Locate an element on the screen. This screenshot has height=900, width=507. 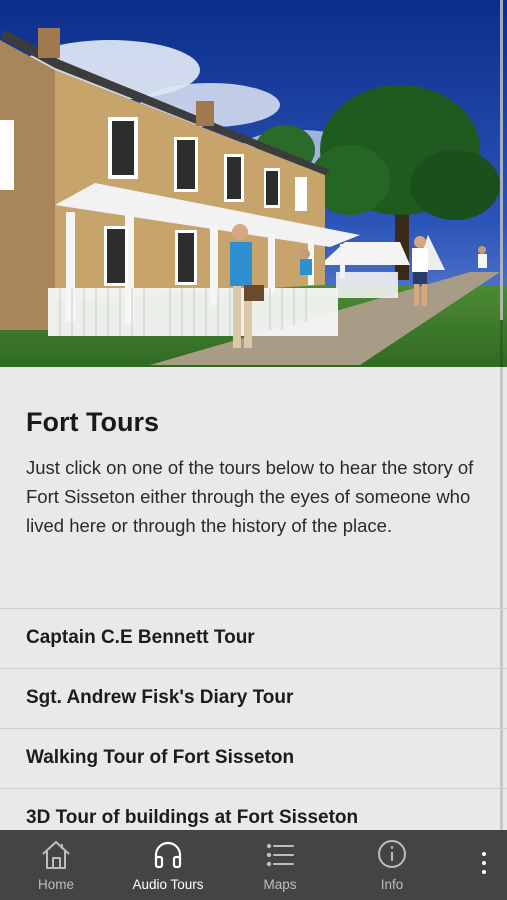
tour-item-walking-tour: Walking Tour of Fort Sisseton is located at coordinates (253, 758).